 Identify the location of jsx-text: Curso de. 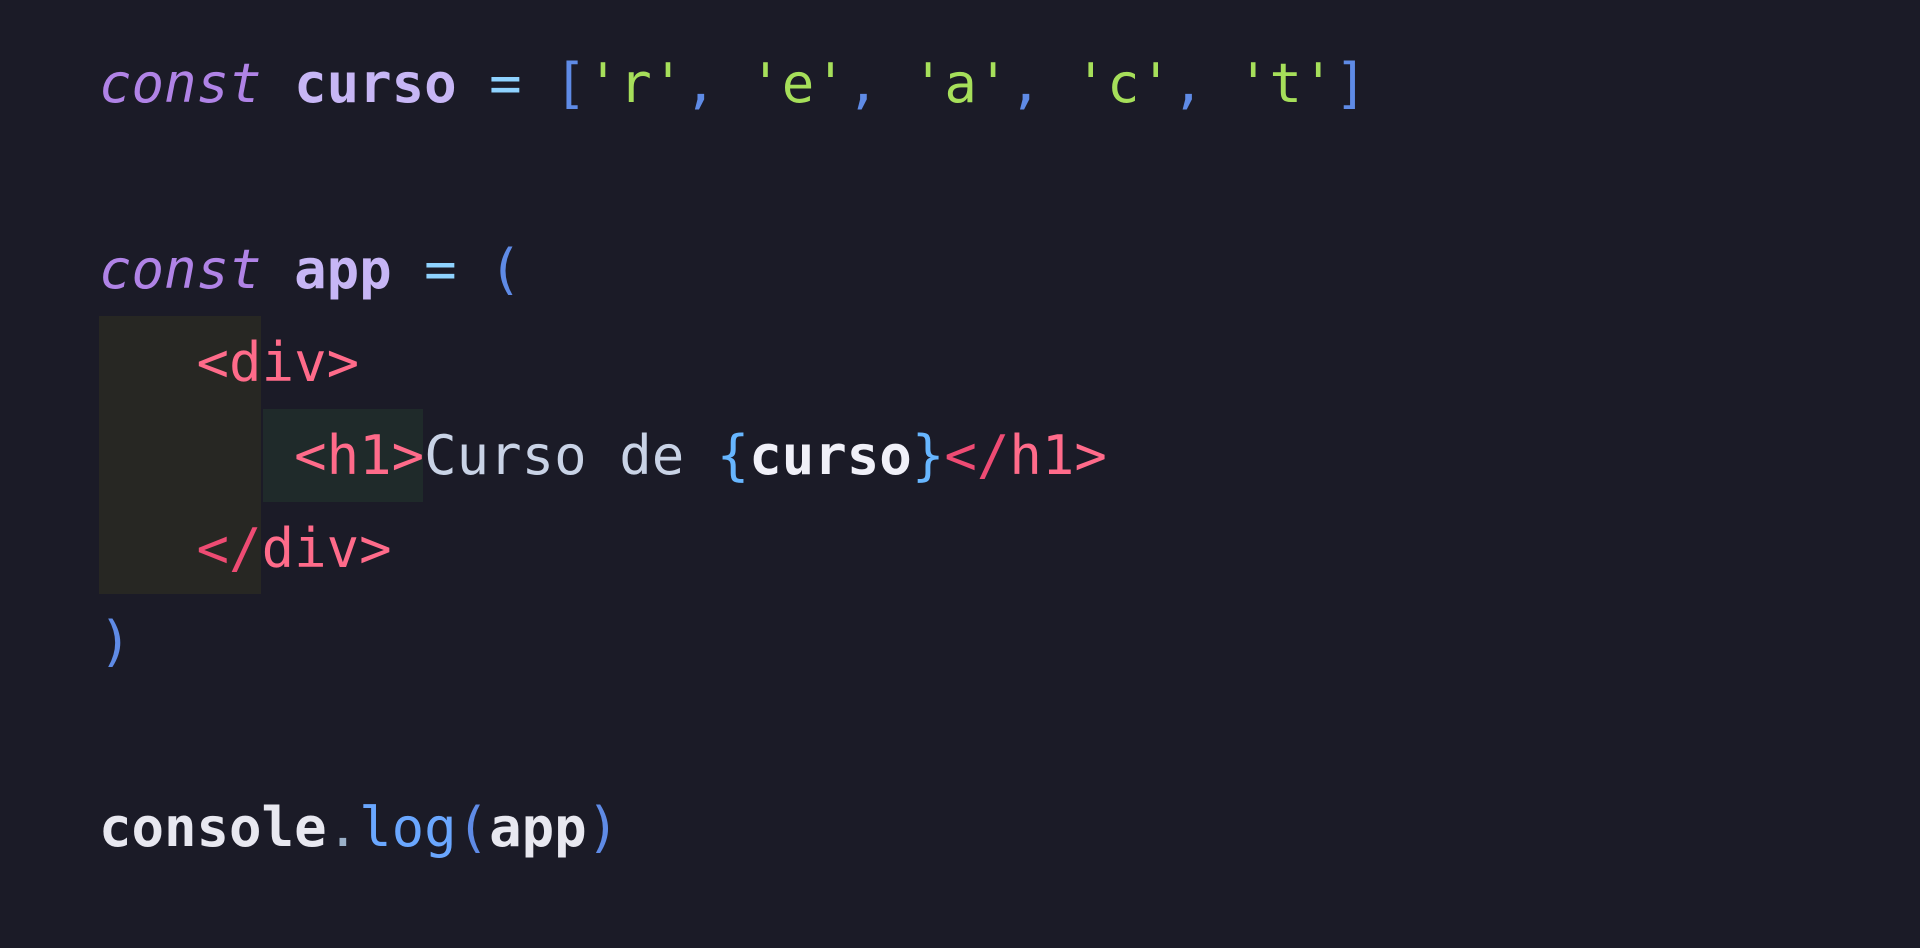
(570, 455).